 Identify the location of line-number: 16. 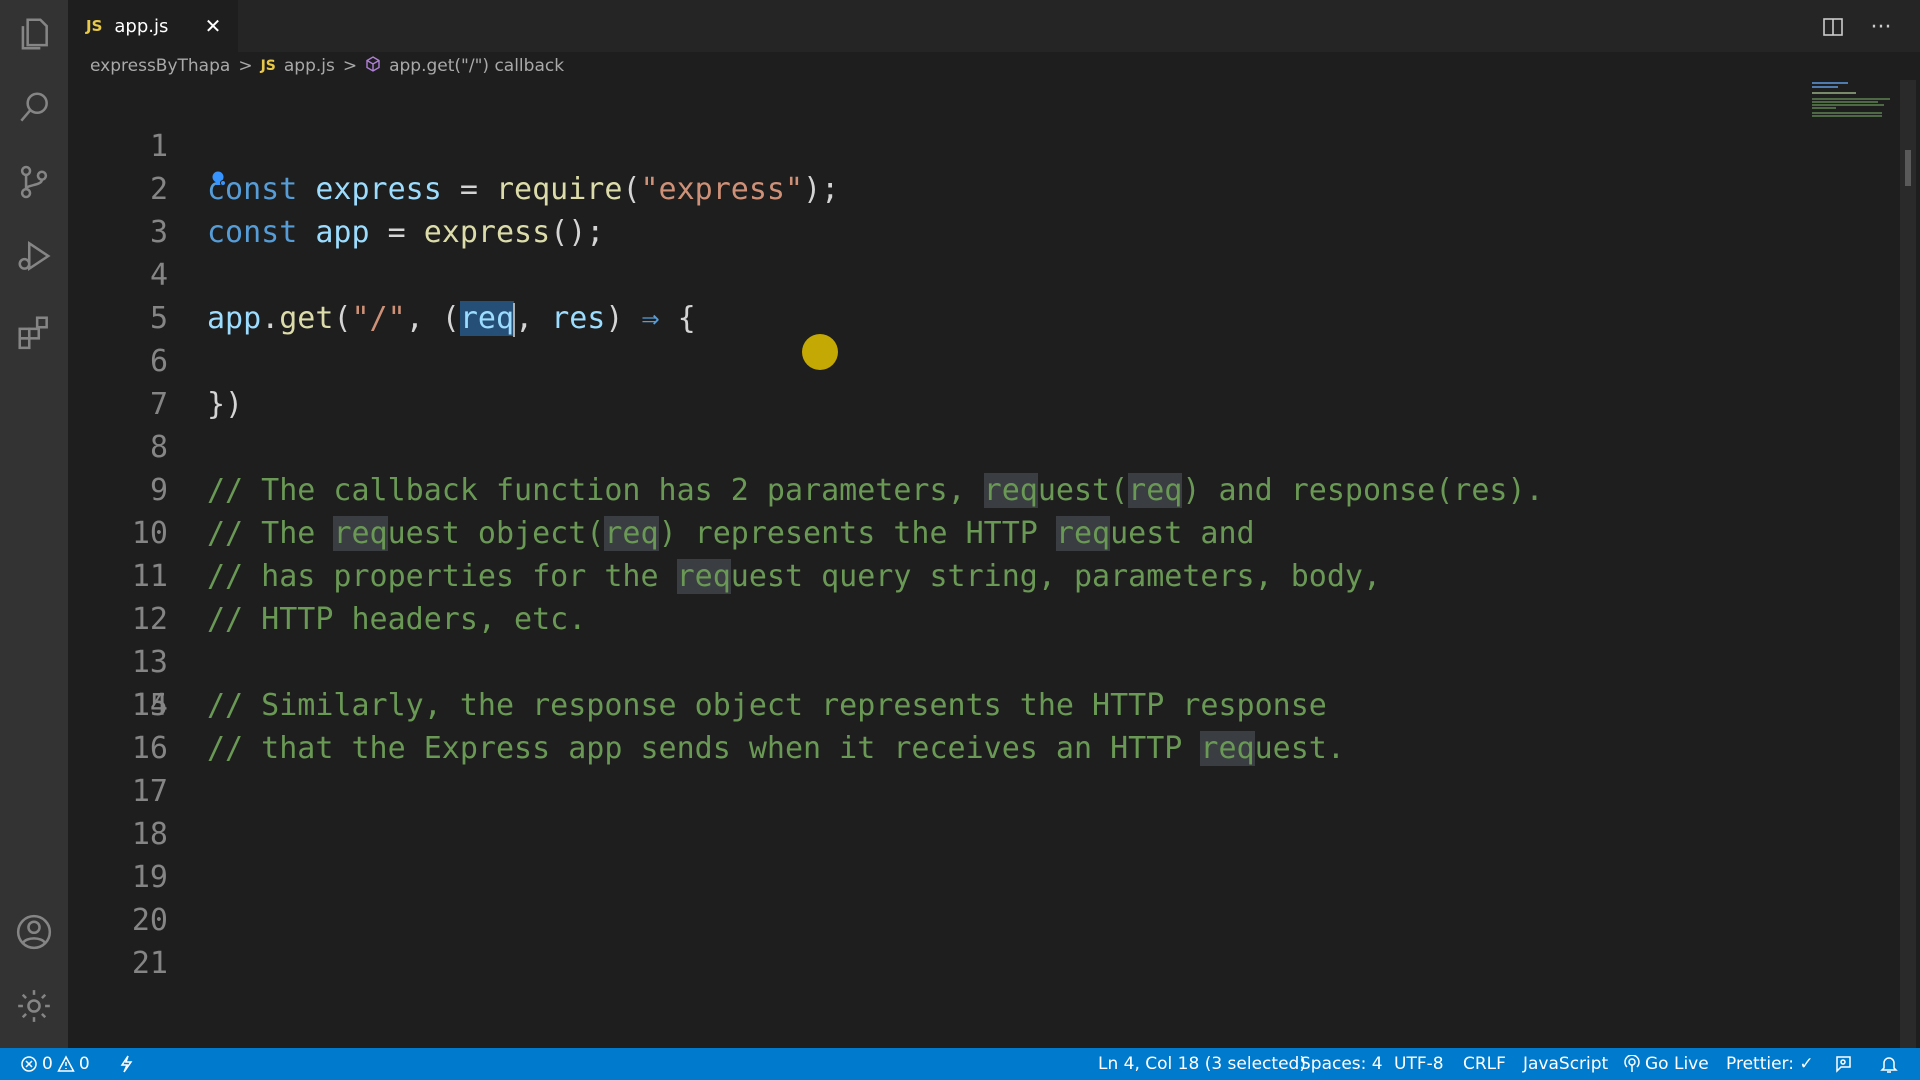
(149, 748).